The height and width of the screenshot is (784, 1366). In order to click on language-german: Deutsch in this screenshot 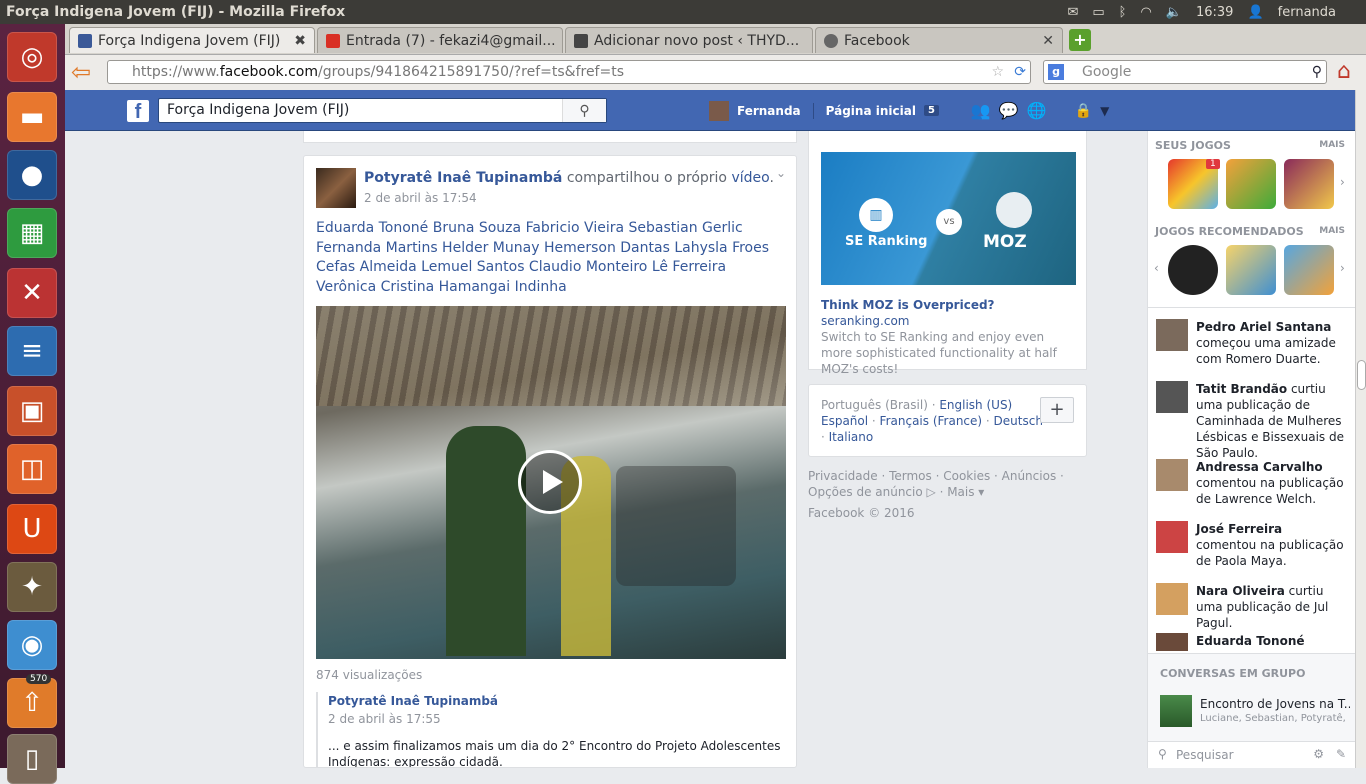, I will do `click(1018, 421)`.